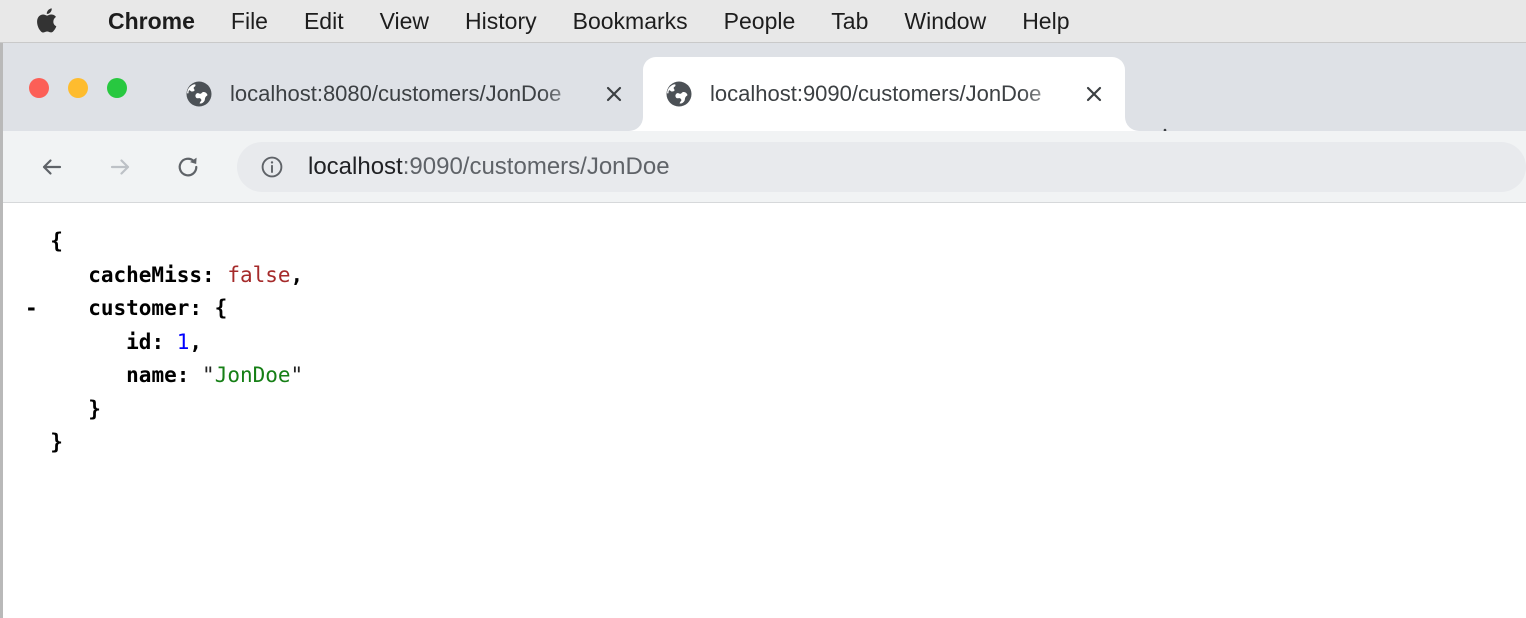  What do you see at coordinates (151, 21) in the screenshot?
I see `menu-item-chrome: Chrome` at bounding box center [151, 21].